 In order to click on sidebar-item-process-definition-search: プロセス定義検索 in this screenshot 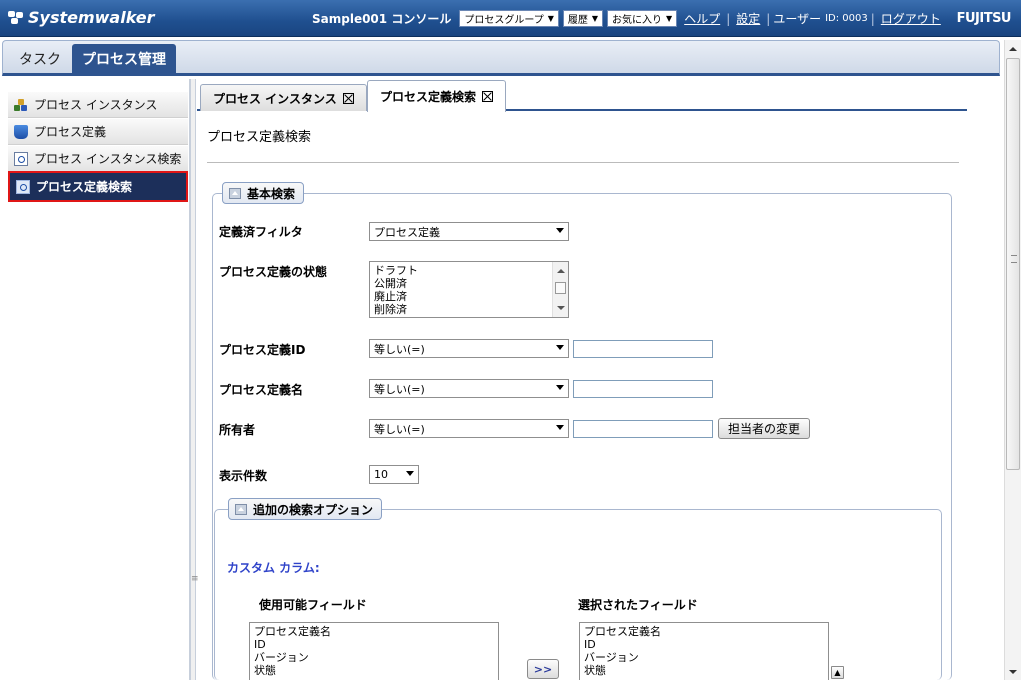, I will do `click(98, 186)`.